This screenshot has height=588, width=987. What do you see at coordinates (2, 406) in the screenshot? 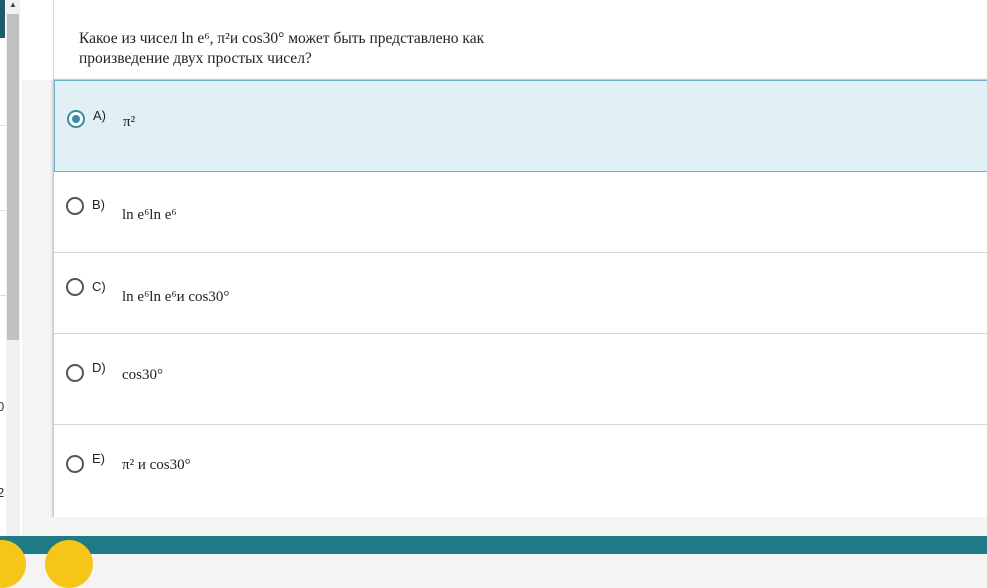
I see `edge-number: 0` at bounding box center [2, 406].